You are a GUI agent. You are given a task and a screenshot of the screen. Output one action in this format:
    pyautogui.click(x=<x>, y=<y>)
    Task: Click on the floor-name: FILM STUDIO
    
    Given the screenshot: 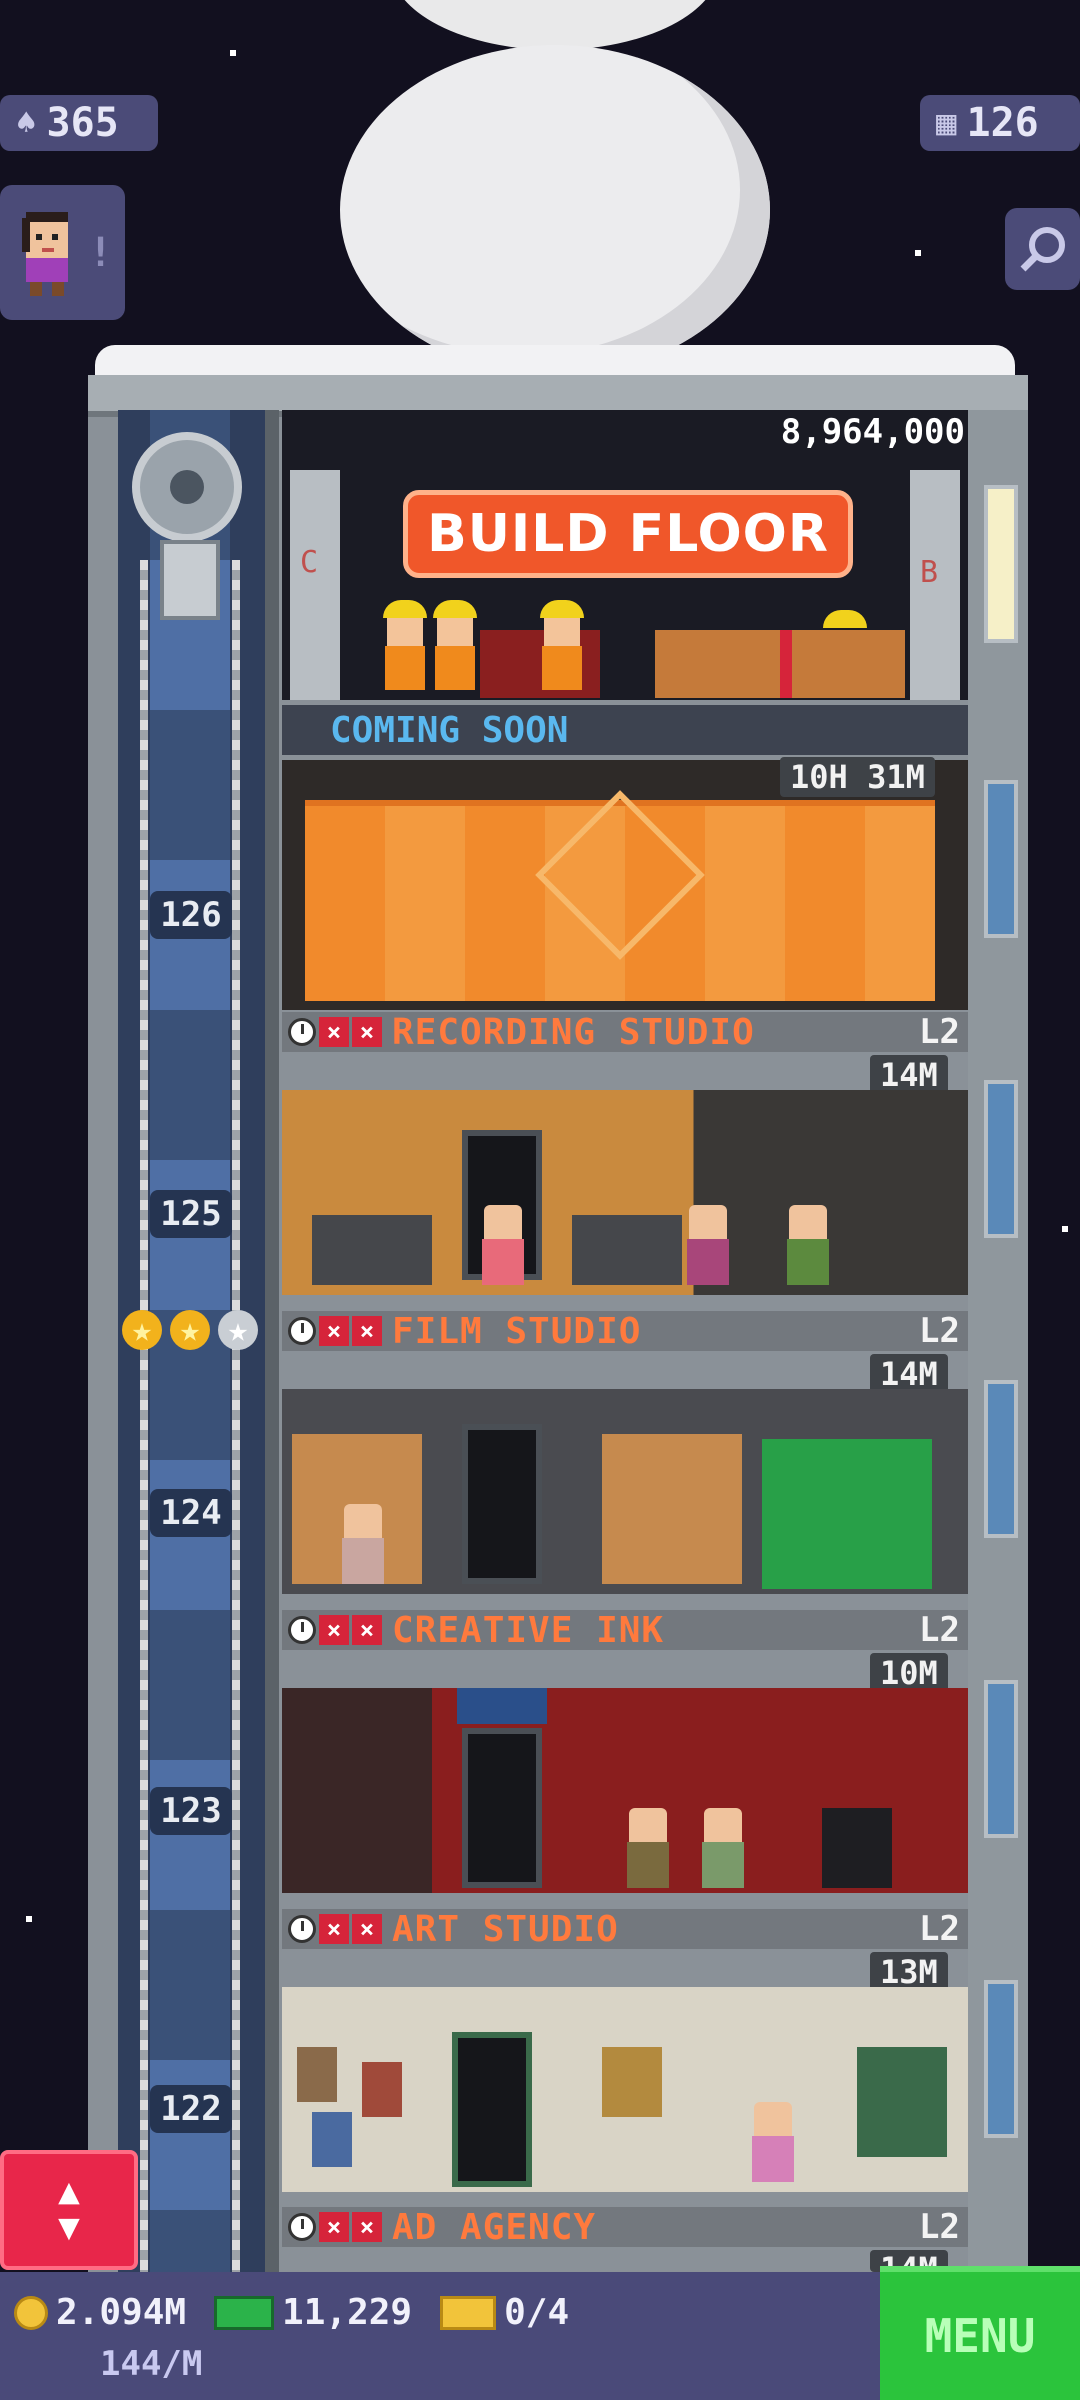 What is the action you would take?
    pyautogui.click(x=517, y=1331)
    